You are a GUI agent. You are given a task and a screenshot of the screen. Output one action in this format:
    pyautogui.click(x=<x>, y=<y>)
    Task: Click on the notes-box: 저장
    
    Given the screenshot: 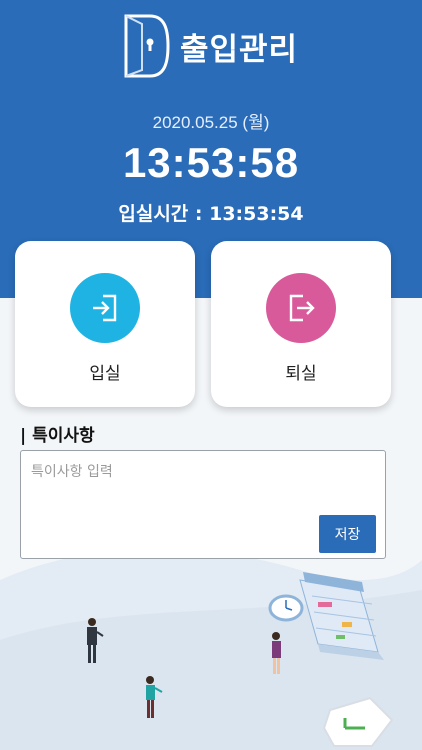 What is the action you would take?
    pyautogui.click(x=203, y=504)
    